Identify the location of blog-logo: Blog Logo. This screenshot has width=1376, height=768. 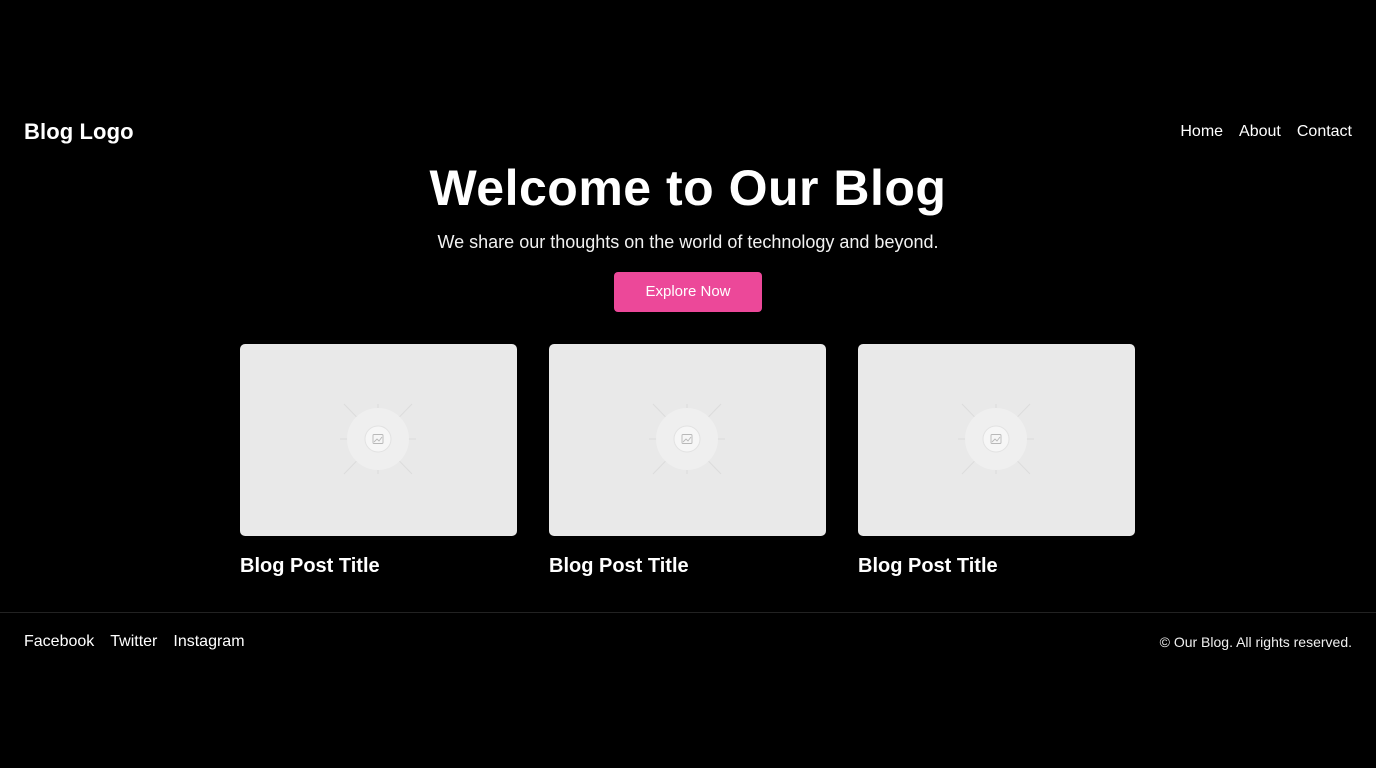
(79, 132).